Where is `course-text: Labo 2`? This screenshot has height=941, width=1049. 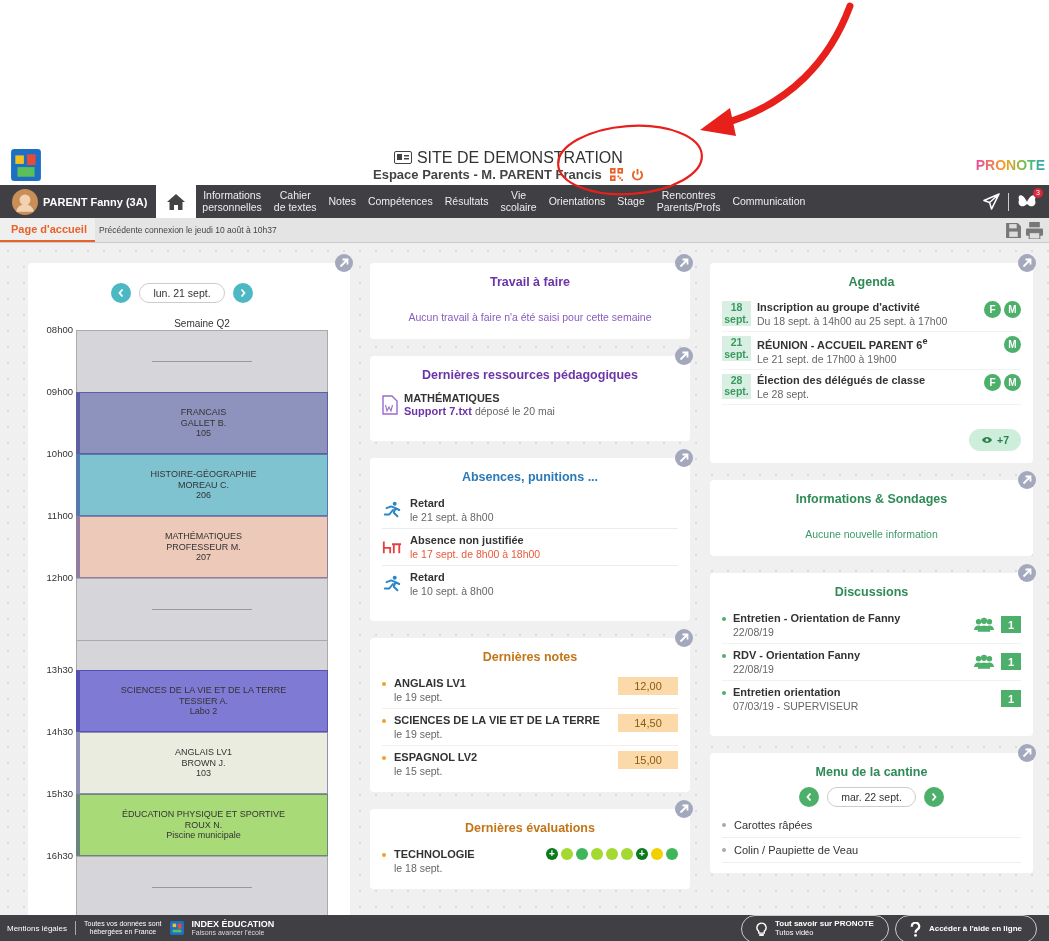
course-text: Labo 2 is located at coordinates (203, 711).